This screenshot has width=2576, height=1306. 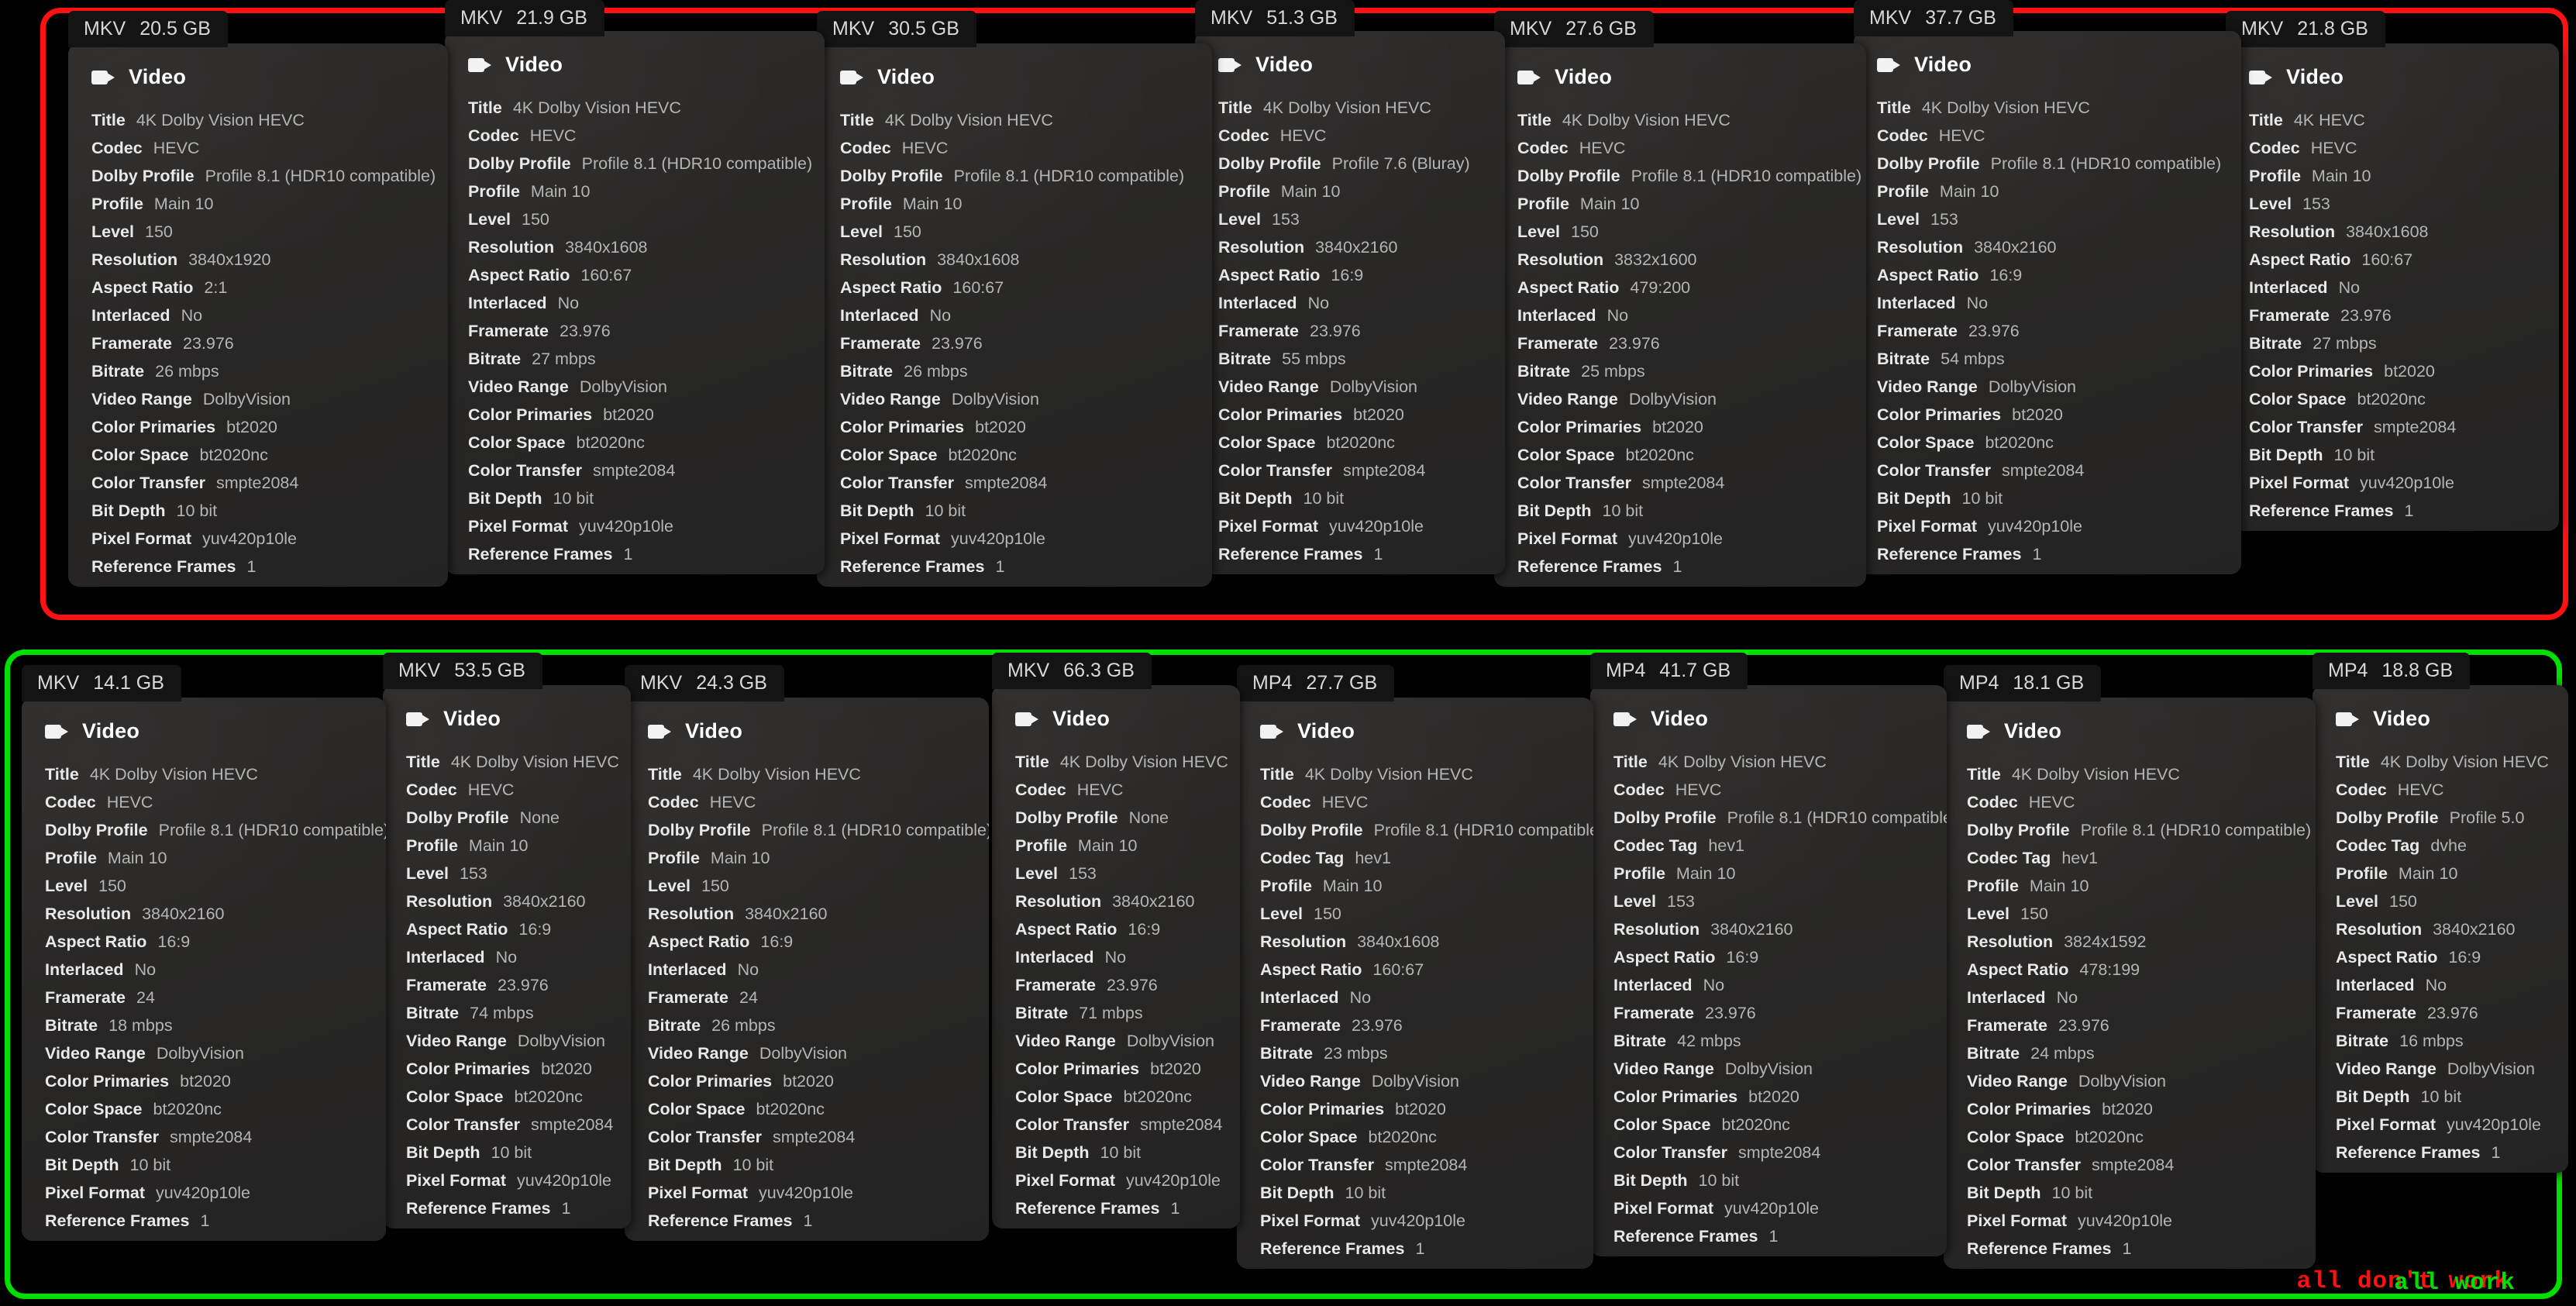 I want to click on container-format-label: MKV, so click(x=1232, y=18).